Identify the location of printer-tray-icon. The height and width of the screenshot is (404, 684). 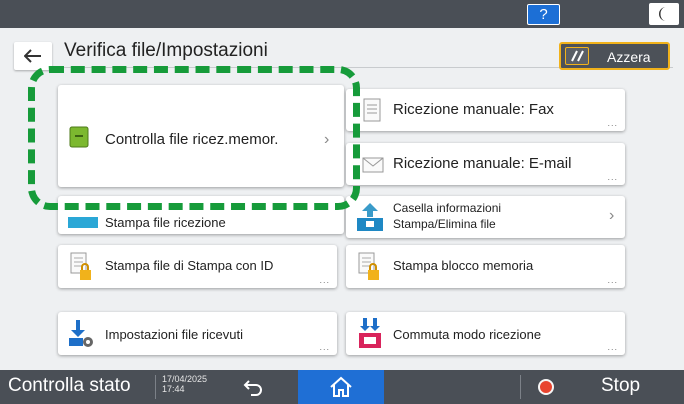
(83, 222).